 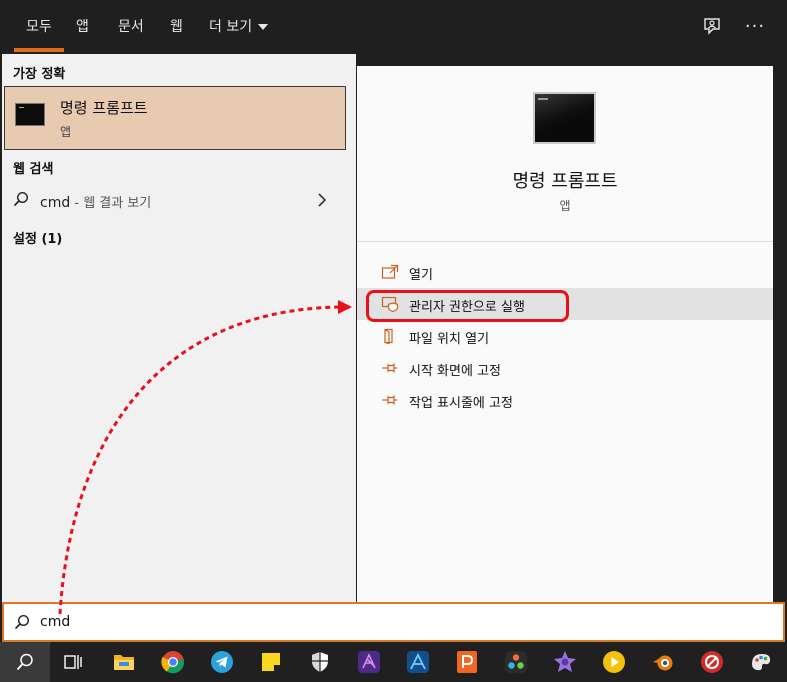 I want to click on action-open-file-location: 파일 위치 열기, so click(x=565, y=336).